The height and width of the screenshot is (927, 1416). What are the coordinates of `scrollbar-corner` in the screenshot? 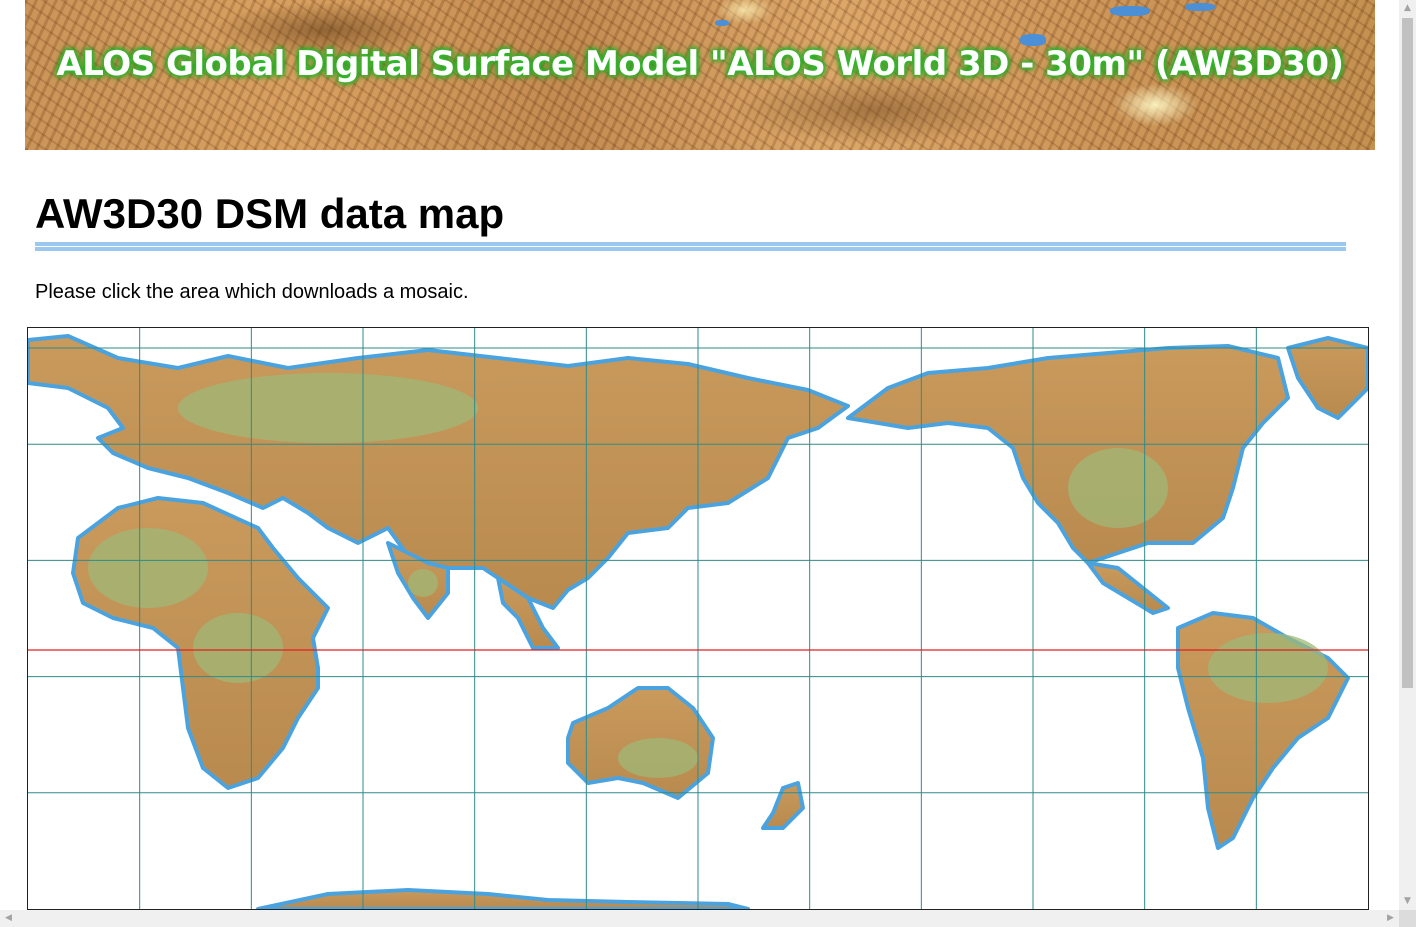 It's located at (1407, 918).